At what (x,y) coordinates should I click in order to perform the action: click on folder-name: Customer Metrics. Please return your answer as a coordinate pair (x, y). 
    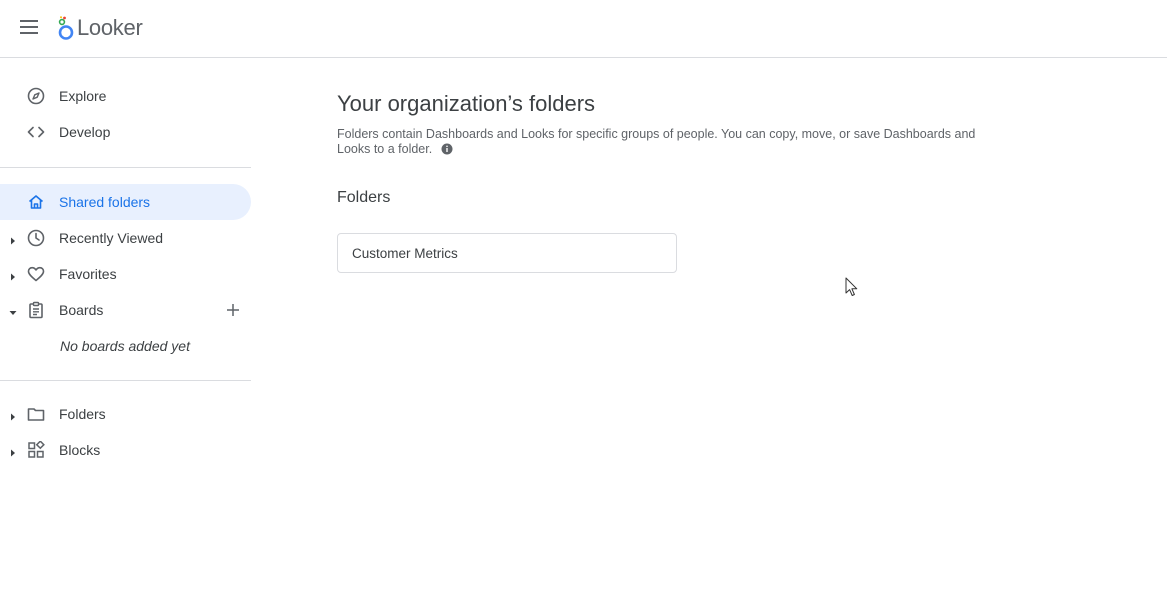
    Looking at the image, I should click on (405, 253).